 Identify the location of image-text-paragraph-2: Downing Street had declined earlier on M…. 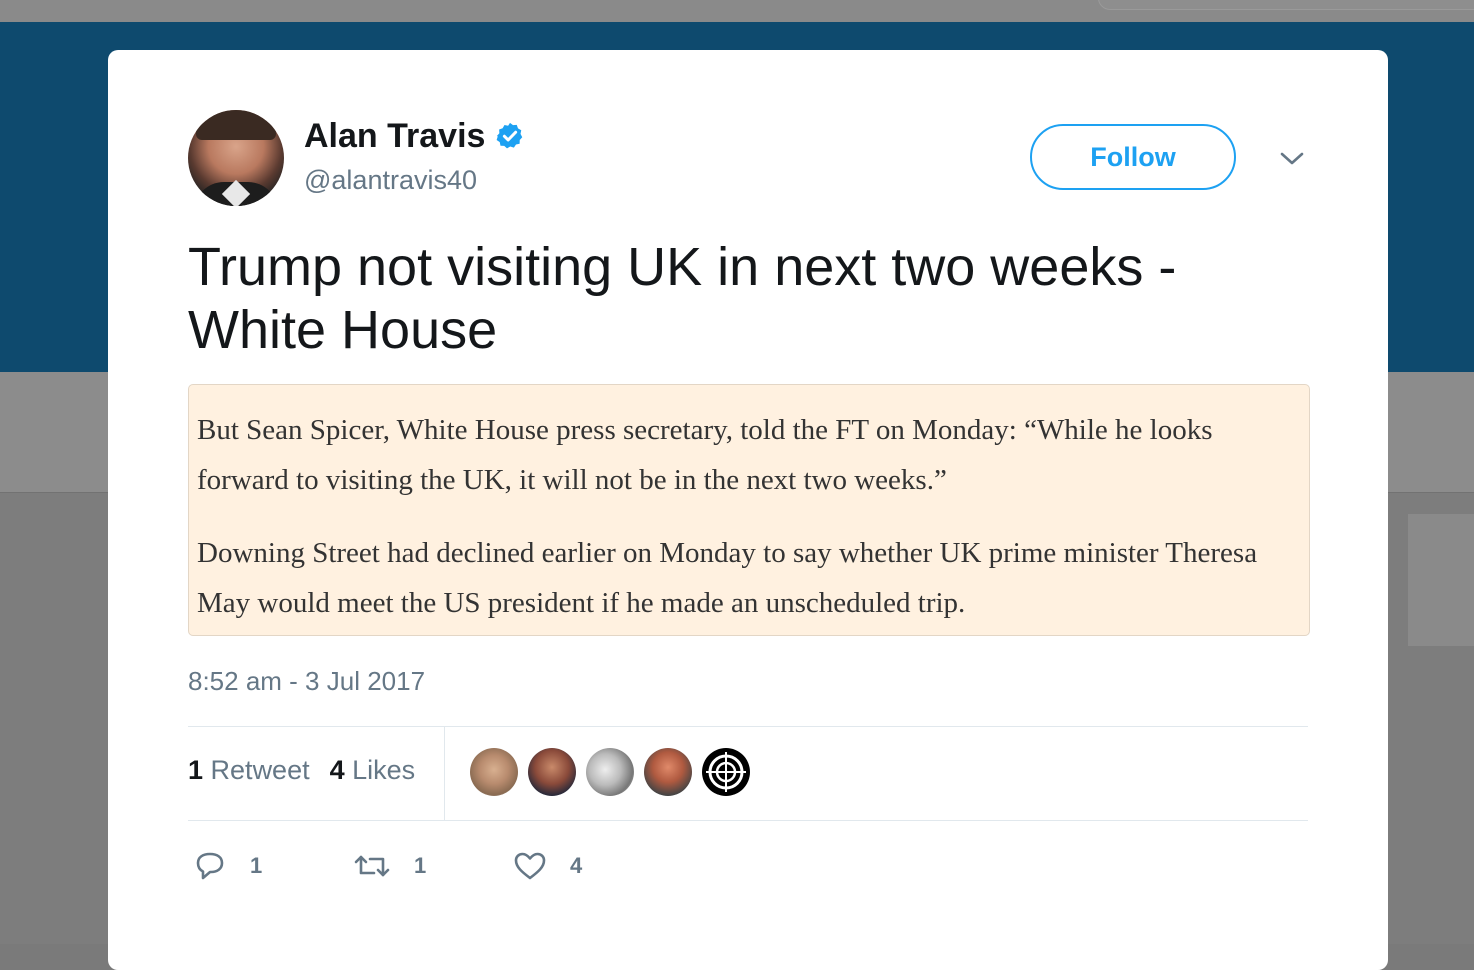
(727, 578).